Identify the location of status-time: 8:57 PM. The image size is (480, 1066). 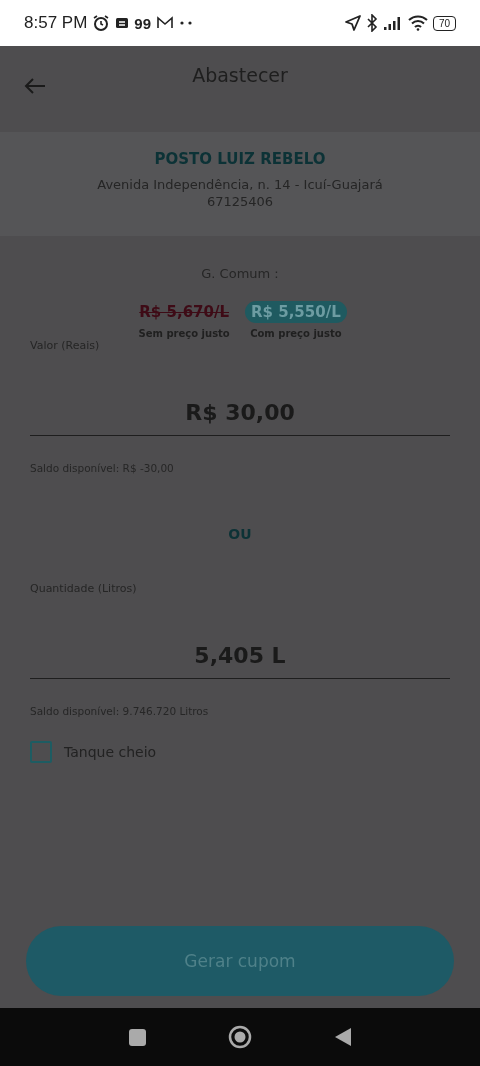
(56, 23).